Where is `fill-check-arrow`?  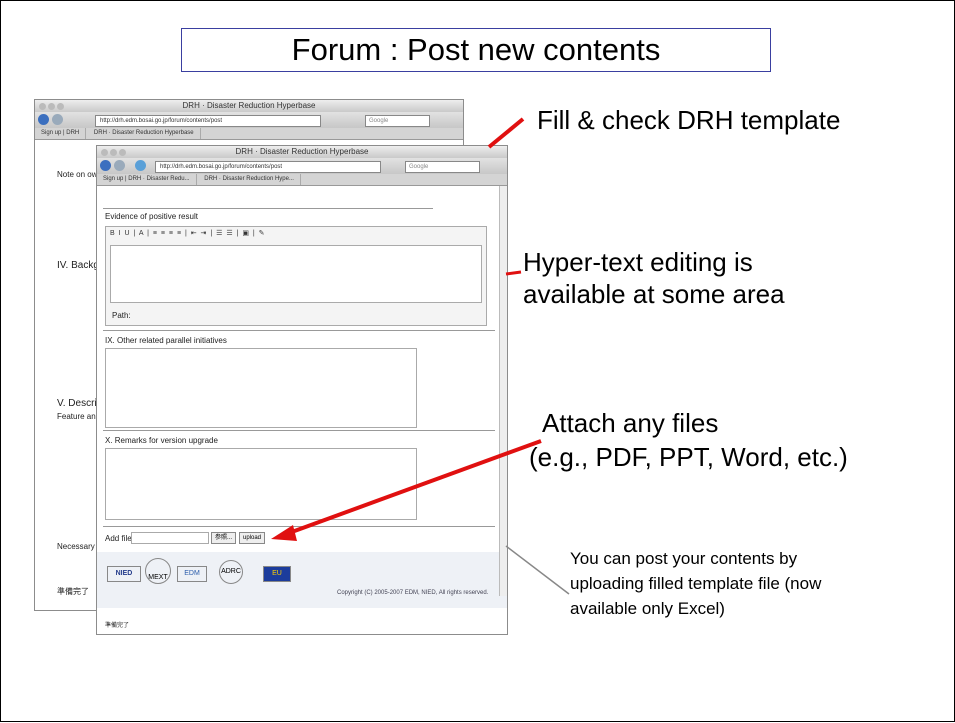 fill-check-arrow is located at coordinates (506, 133).